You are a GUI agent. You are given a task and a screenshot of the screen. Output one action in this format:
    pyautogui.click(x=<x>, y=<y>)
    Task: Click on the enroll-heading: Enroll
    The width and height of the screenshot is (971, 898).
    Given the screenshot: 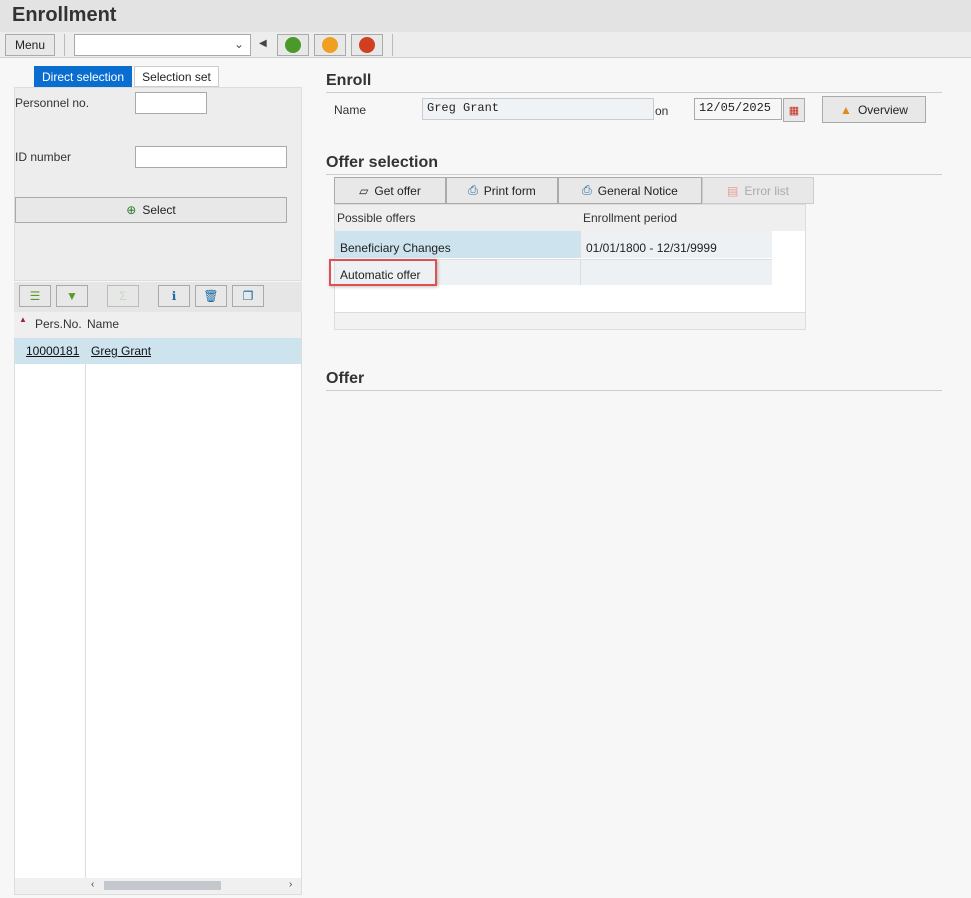 What is the action you would take?
    pyautogui.click(x=349, y=80)
    